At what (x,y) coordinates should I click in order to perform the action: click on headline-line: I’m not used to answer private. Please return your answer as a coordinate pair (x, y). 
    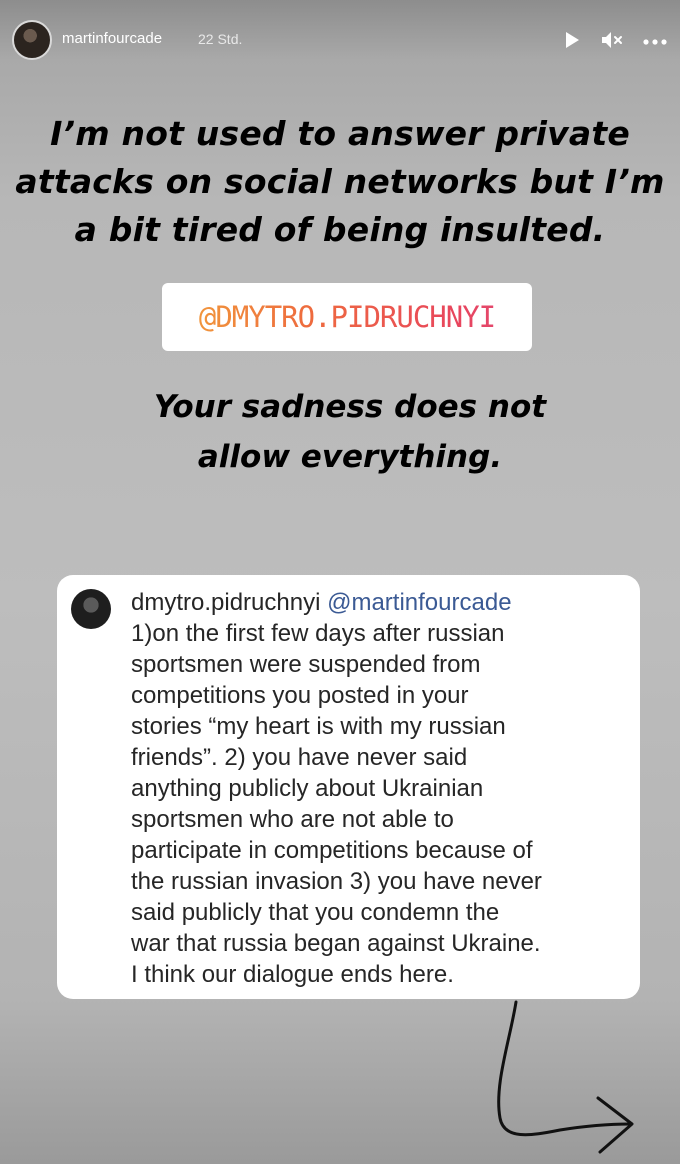
    Looking at the image, I should click on (340, 133).